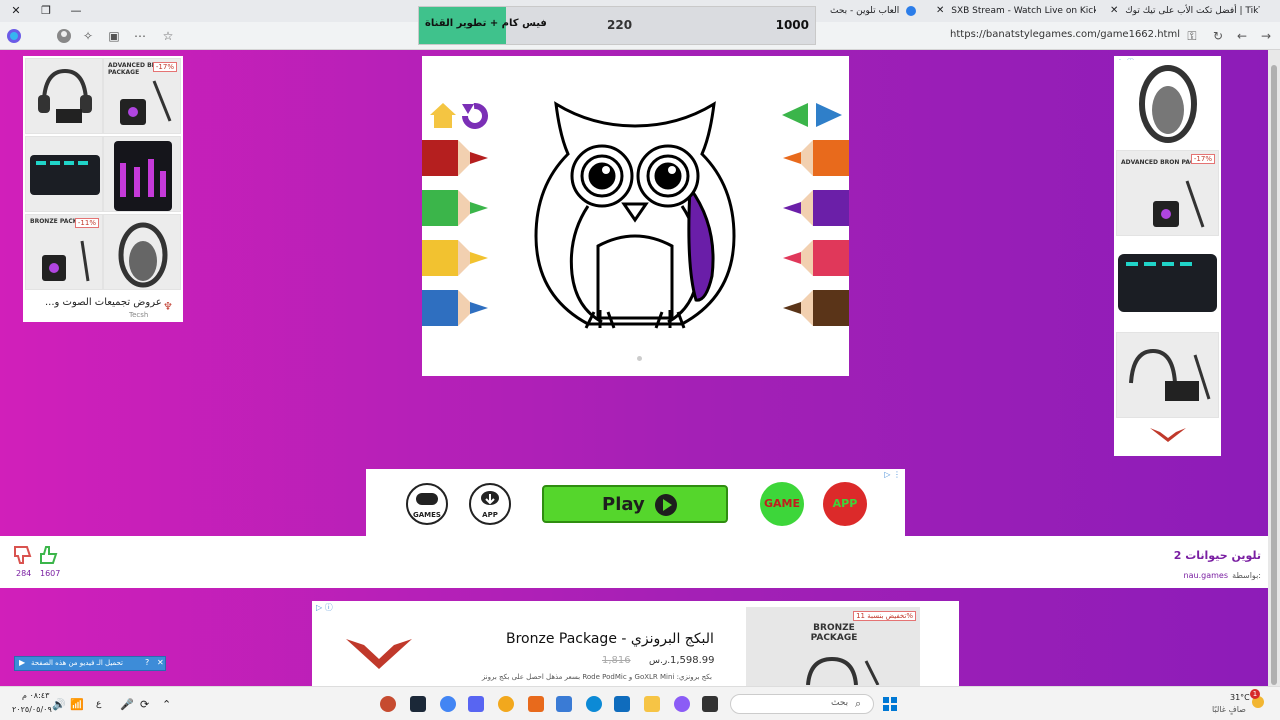  What do you see at coordinates (1168, 435) in the screenshot?
I see `brand-logo-icon` at bounding box center [1168, 435].